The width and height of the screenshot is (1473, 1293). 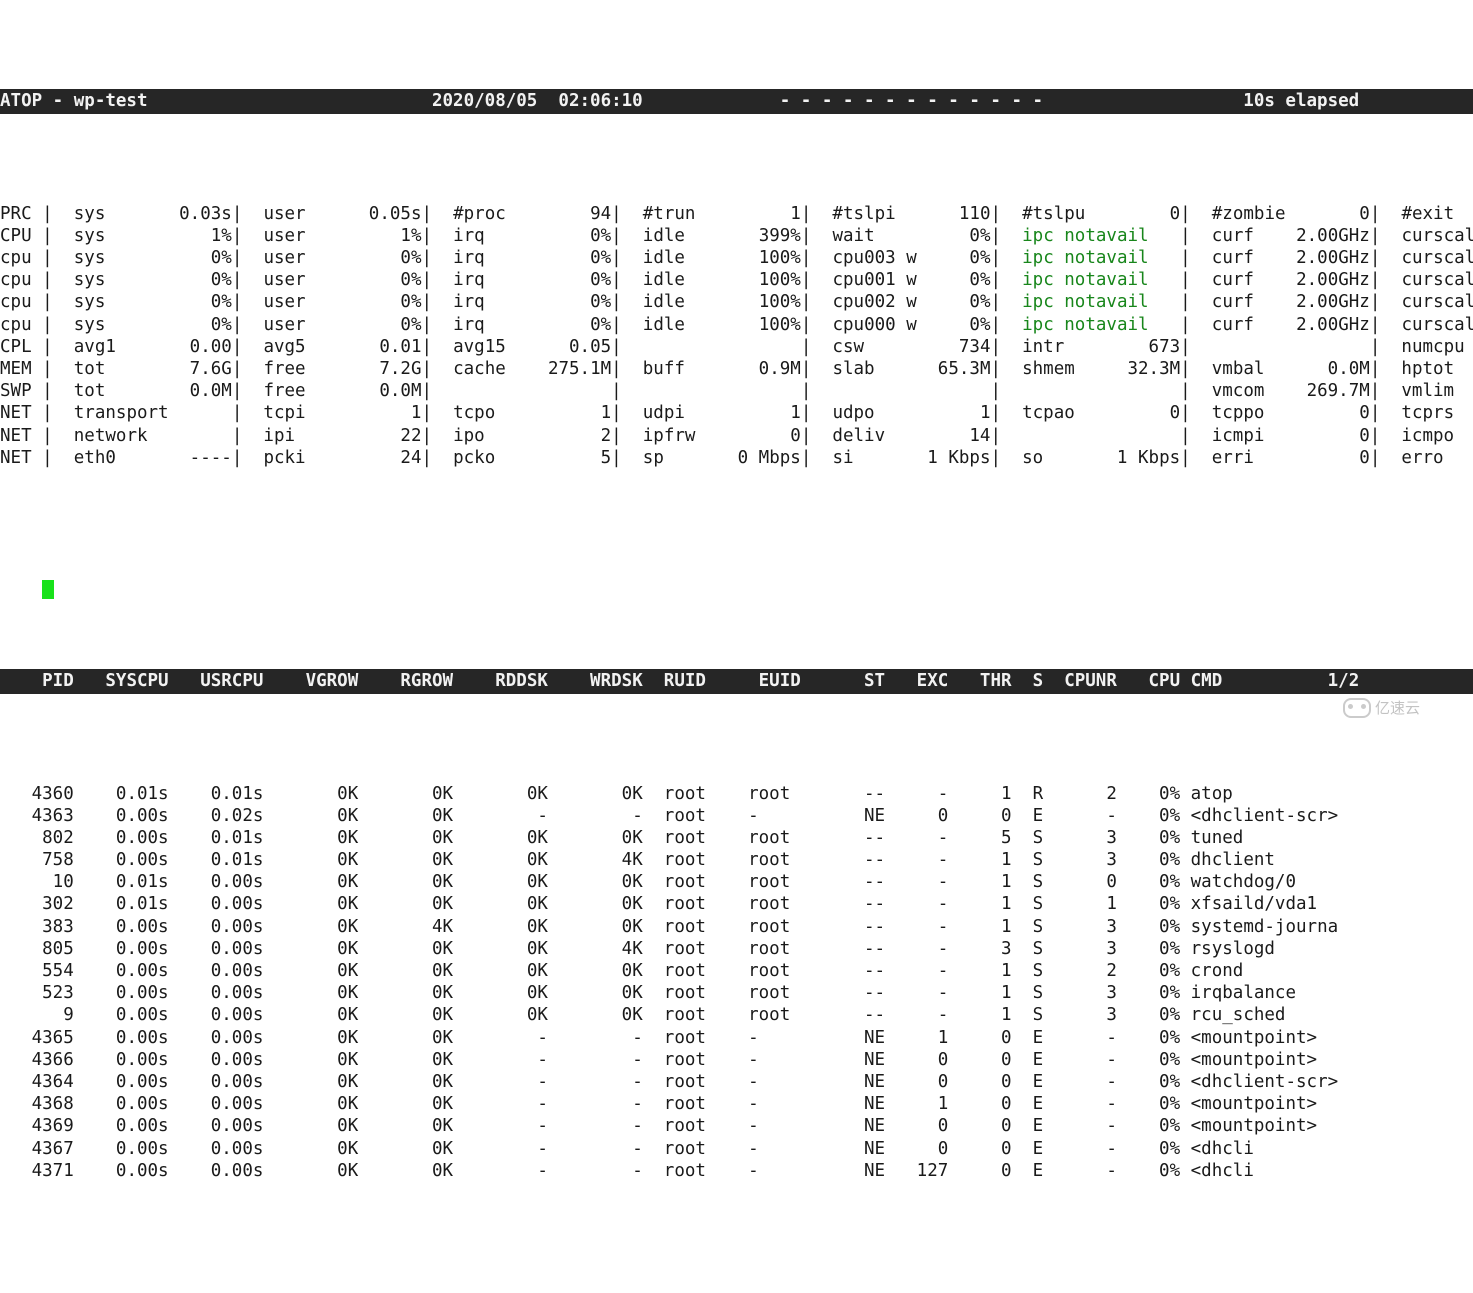 What do you see at coordinates (732, 457) in the screenshot?
I see `sys-cell-val-sp: 0 Mbps` at bounding box center [732, 457].